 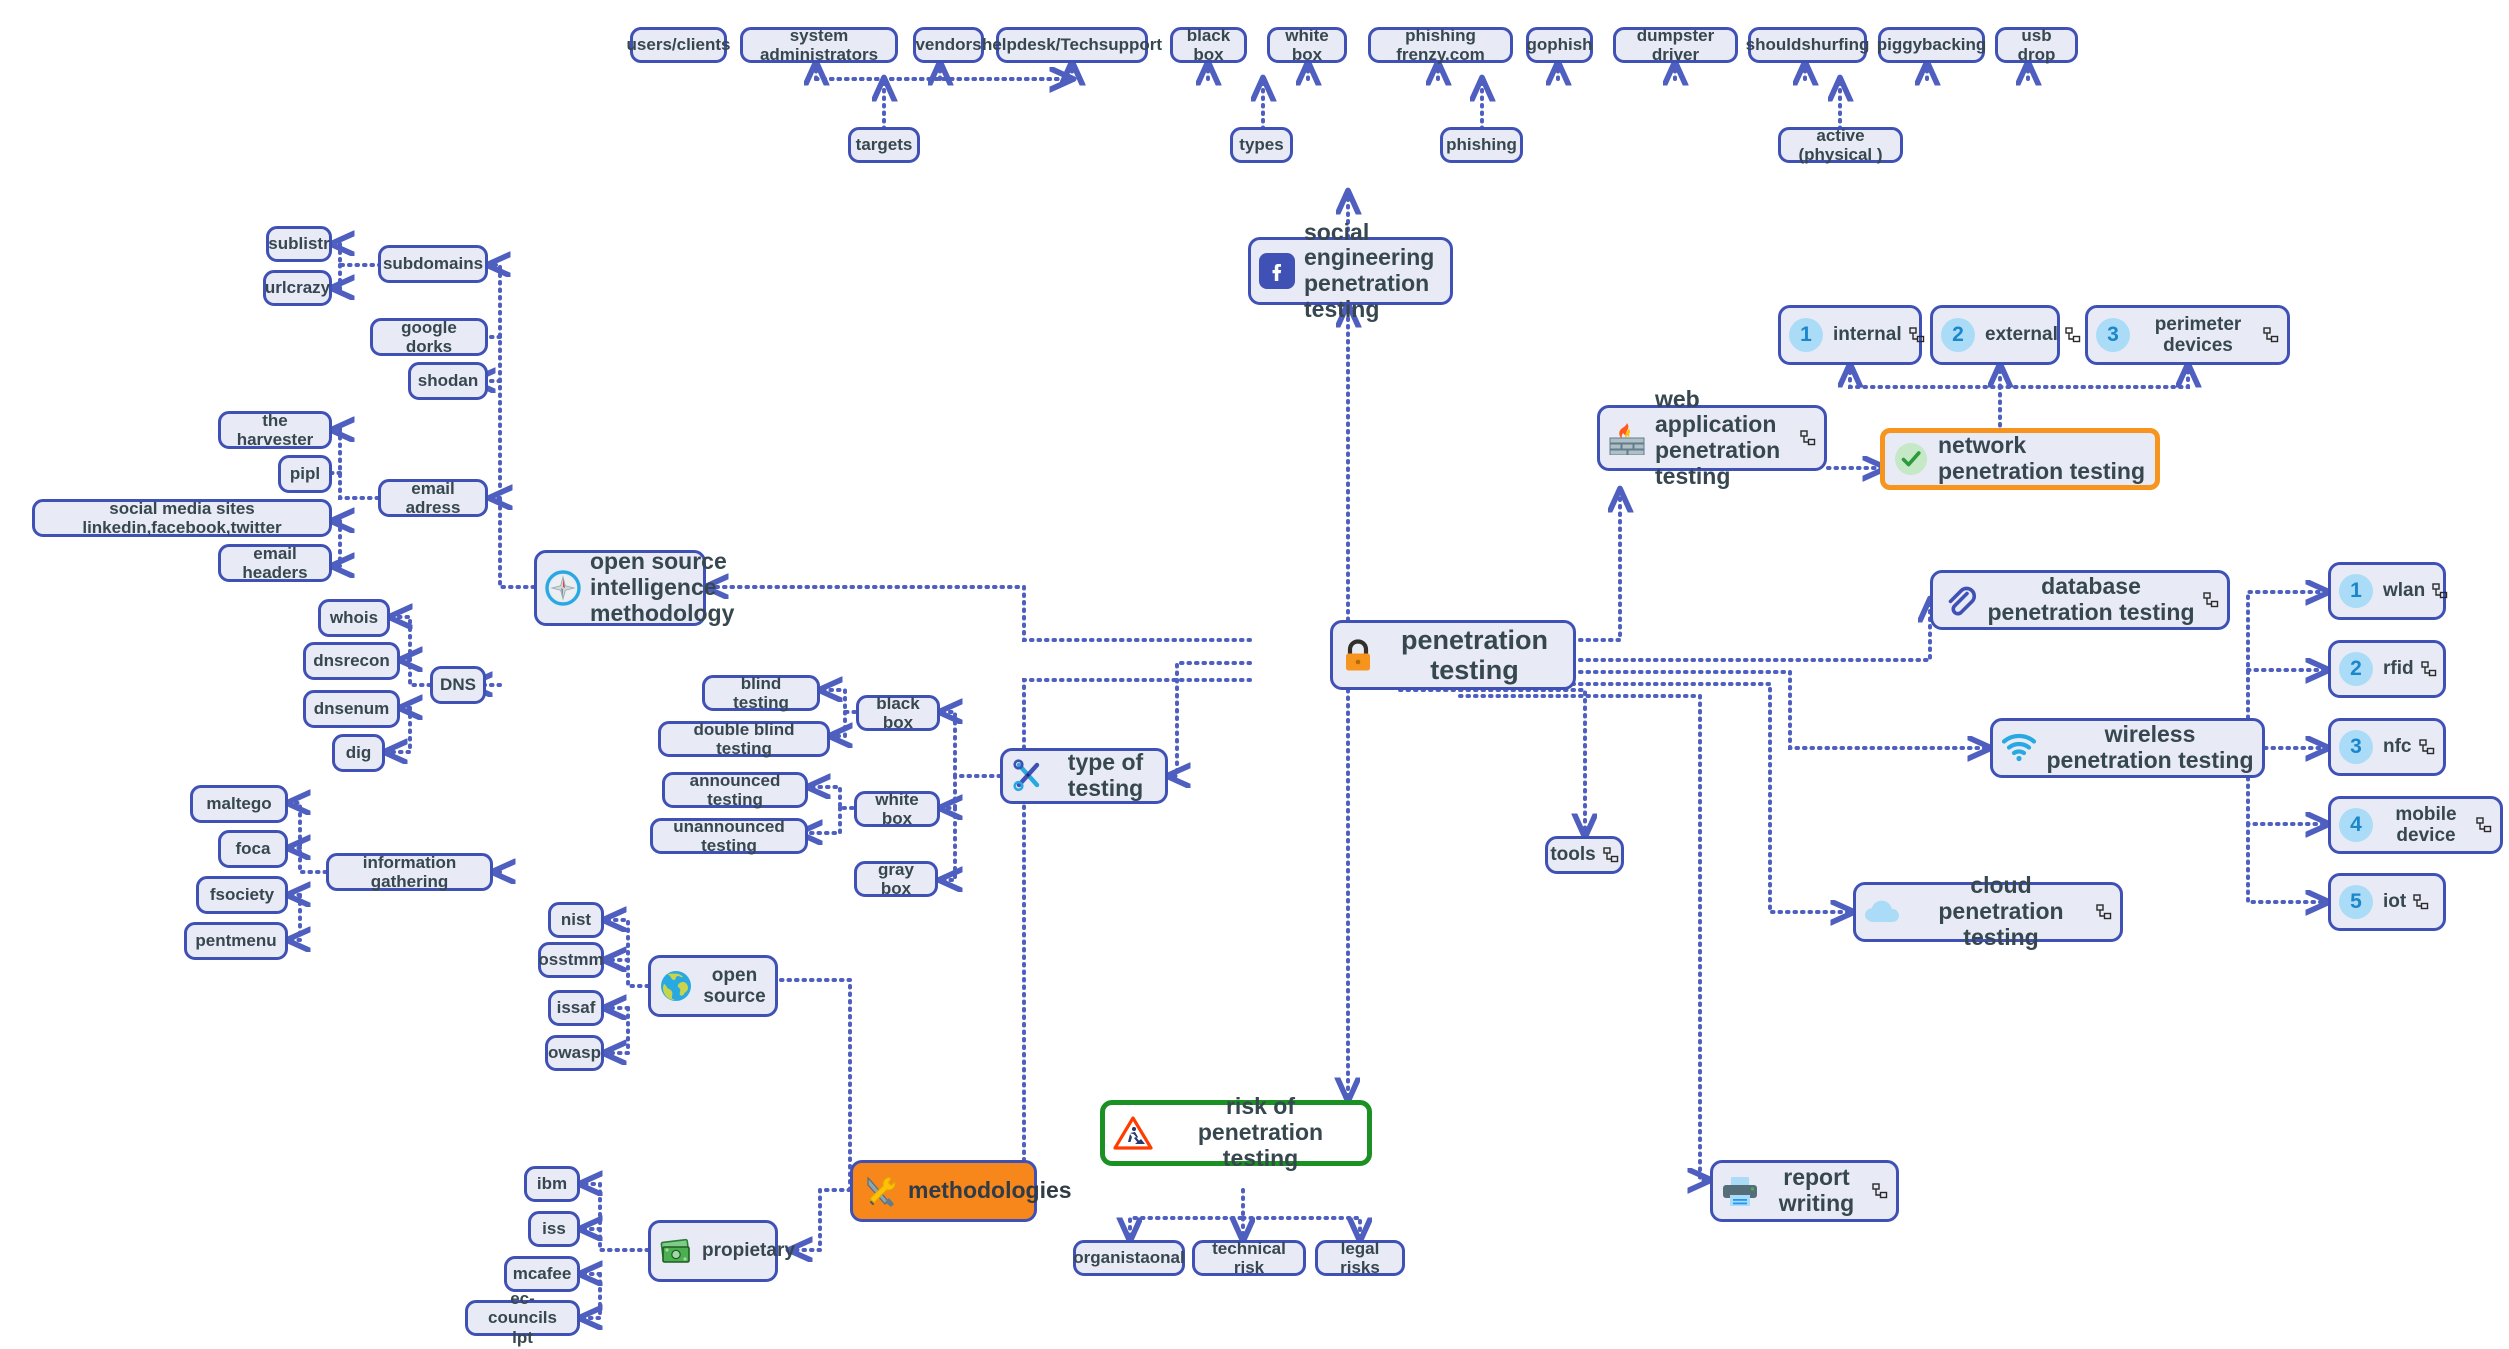 I want to click on node-active-physical: active (physical ), so click(x=1840, y=145).